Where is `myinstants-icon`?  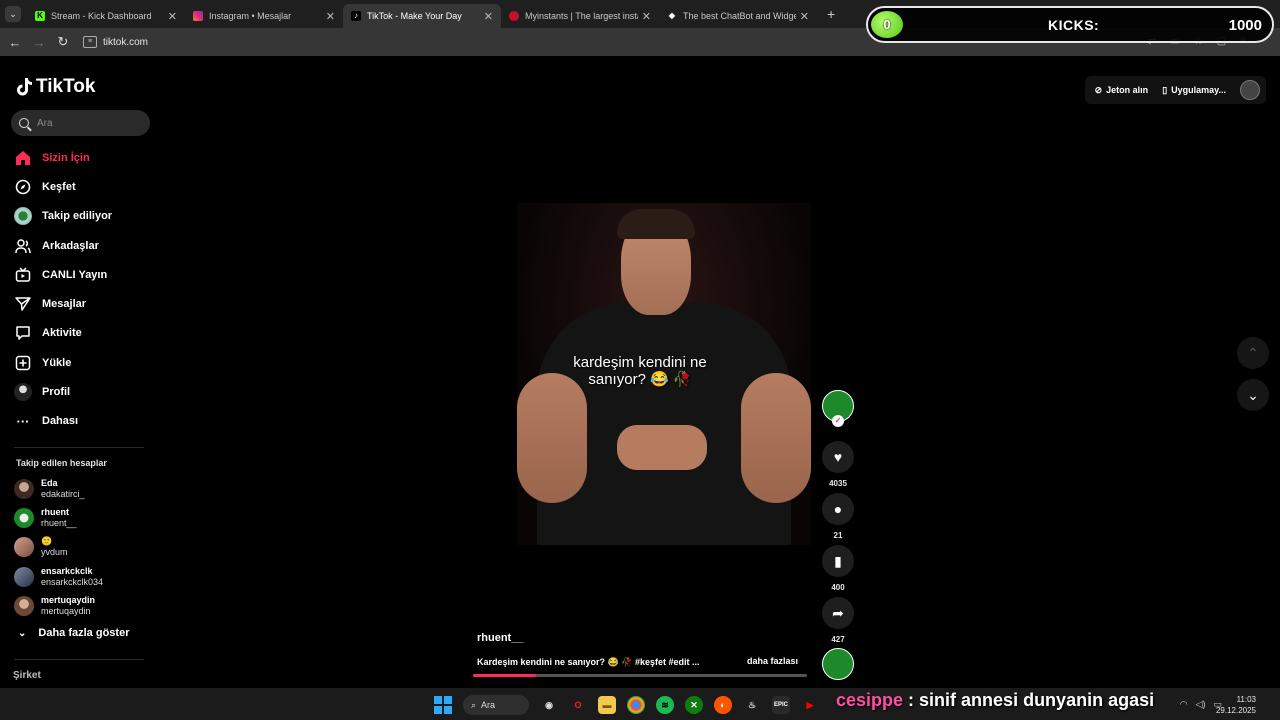 myinstants-icon is located at coordinates (514, 16).